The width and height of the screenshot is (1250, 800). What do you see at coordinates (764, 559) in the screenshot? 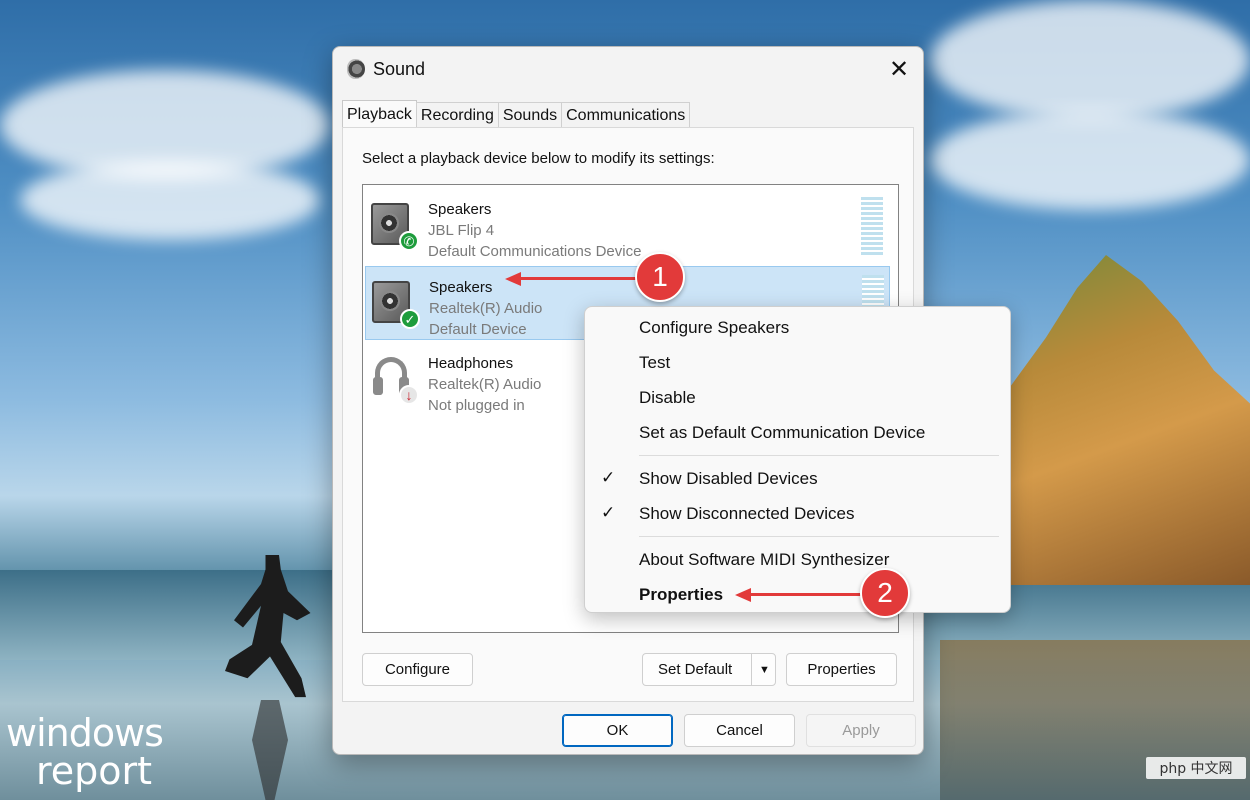
I see `menu-item-label: About Software MIDI Synthesizer` at bounding box center [764, 559].